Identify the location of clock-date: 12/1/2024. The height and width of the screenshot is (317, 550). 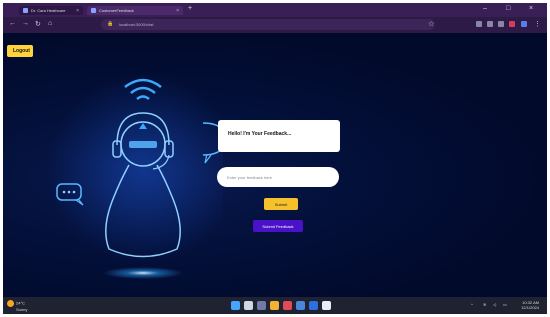
(530, 307).